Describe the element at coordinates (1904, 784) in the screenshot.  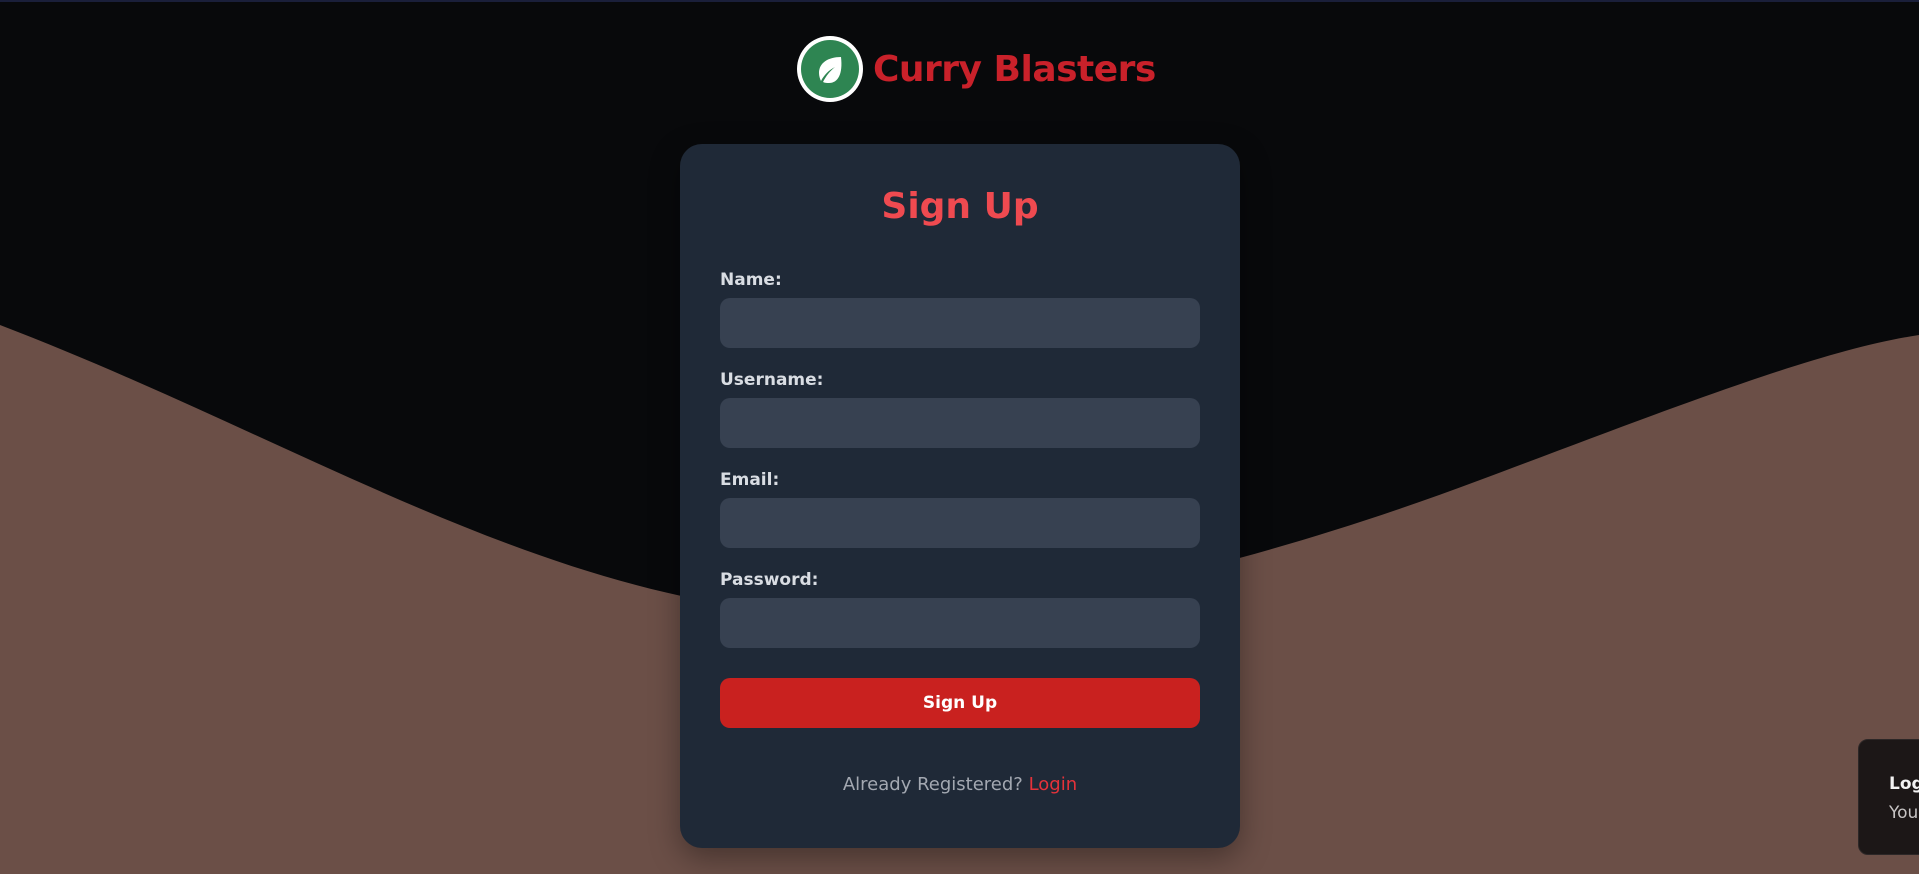
I see `toast-title: Log` at that location.